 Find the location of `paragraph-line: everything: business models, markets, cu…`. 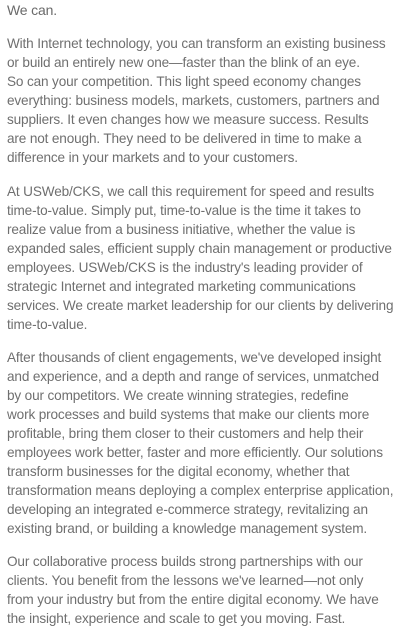

paragraph-line: everything: business models, markets, cu… is located at coordinates (193, 100).